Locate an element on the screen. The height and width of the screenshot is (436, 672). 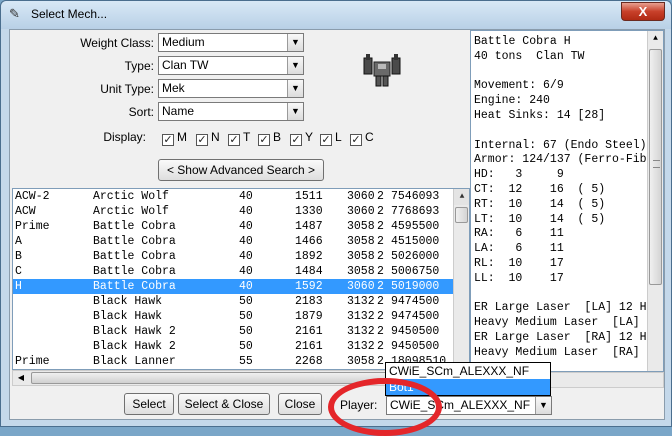
detail-line: Heavy Medium Laser [LA] 7 is located at coordinates (564, 323).